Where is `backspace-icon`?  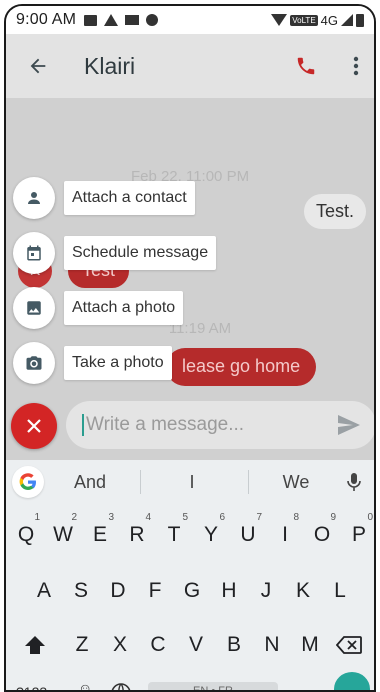
backspace-icon is located at coordinates (349, 645).